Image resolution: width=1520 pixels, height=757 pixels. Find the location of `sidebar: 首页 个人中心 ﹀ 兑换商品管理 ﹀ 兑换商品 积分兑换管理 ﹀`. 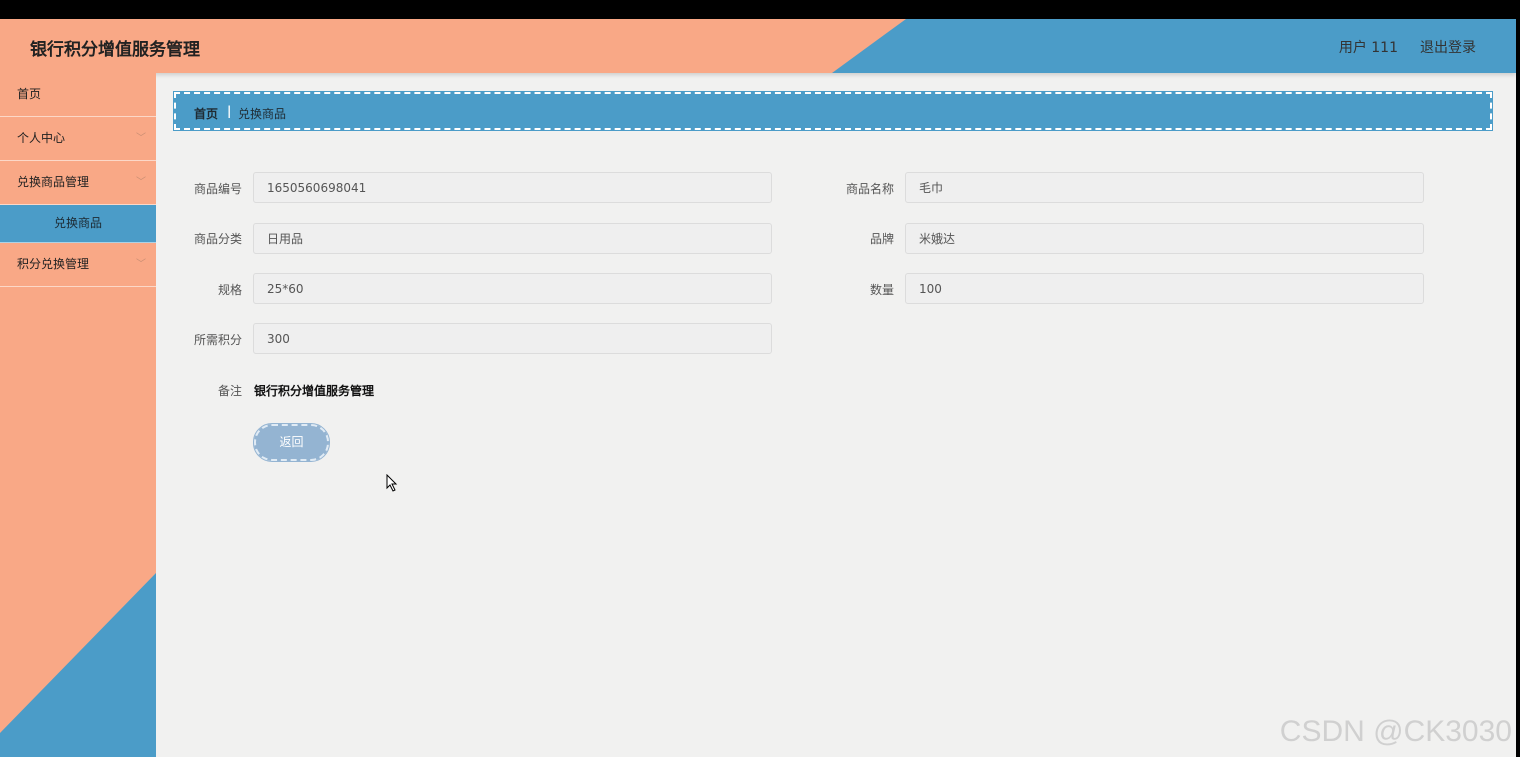

sidebar: 首页 个人中心 ﹀ 兑换商品管理 ﹀ 兑换商品 积分兑换管理 ﹀ is located at coordinates (78, 415).